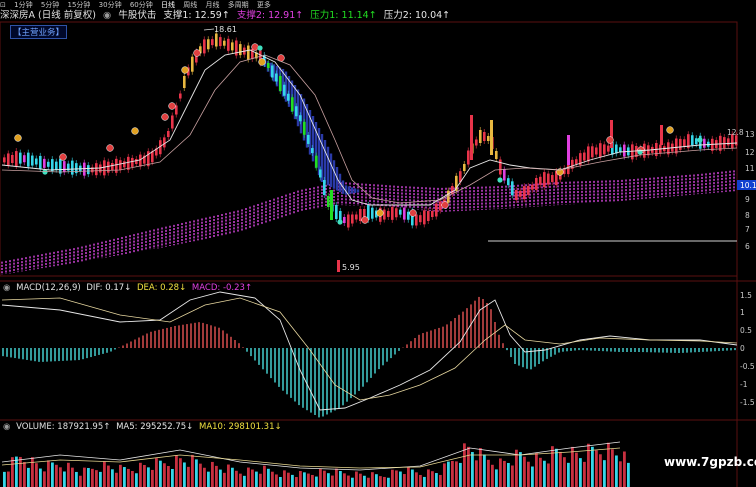  What do you see at coordinates (746, 295) in the screenshot?
I see `macd-tick: 1.5` at bounding box center [746, 295].